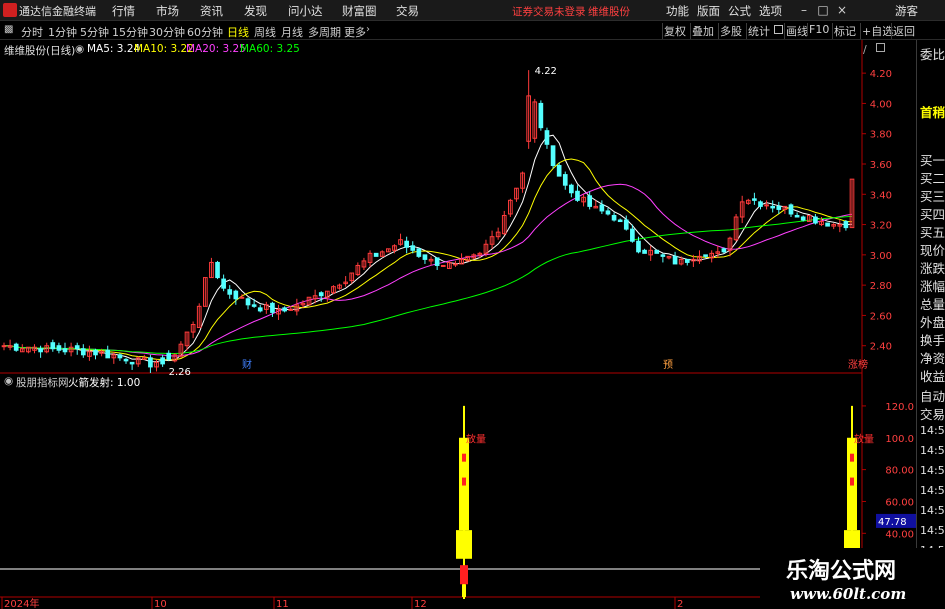 The height and width of the screenshot is (609, 945). I want to click on btn-draw: 画线, so click(796, 31).